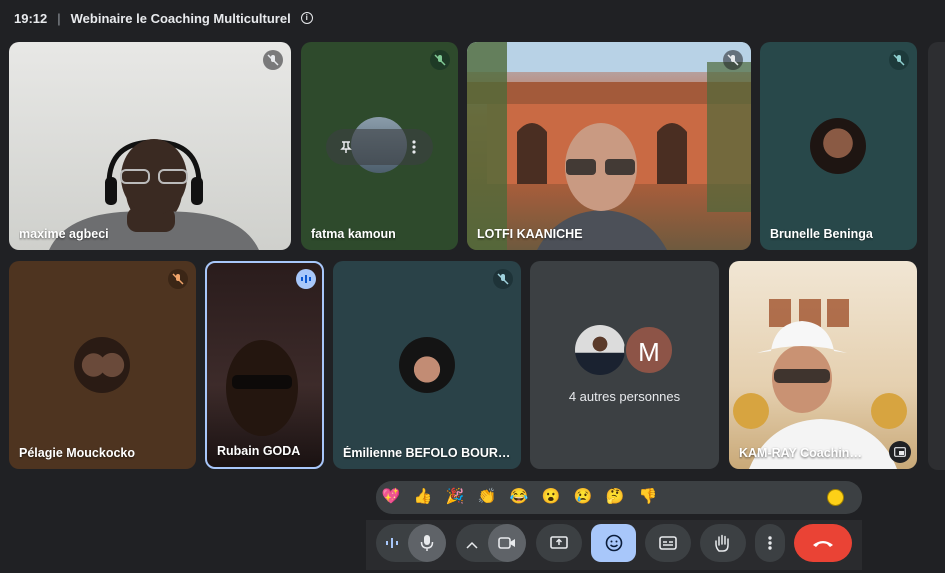 The image size is (945, 573). Describe the element at coordinates (379, 146) in the screenshot. I see `participant-tile: fatma kamoun` at that location.